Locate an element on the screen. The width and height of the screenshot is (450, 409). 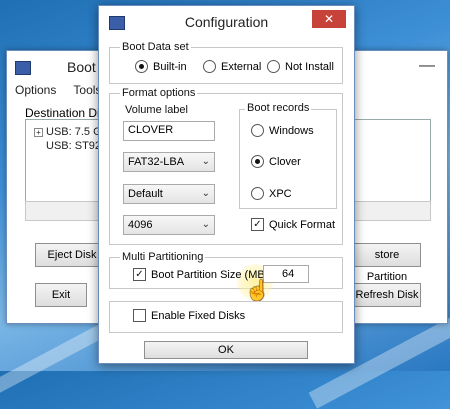
radio-built-in: Built-in is located at coordinates (161, 66).